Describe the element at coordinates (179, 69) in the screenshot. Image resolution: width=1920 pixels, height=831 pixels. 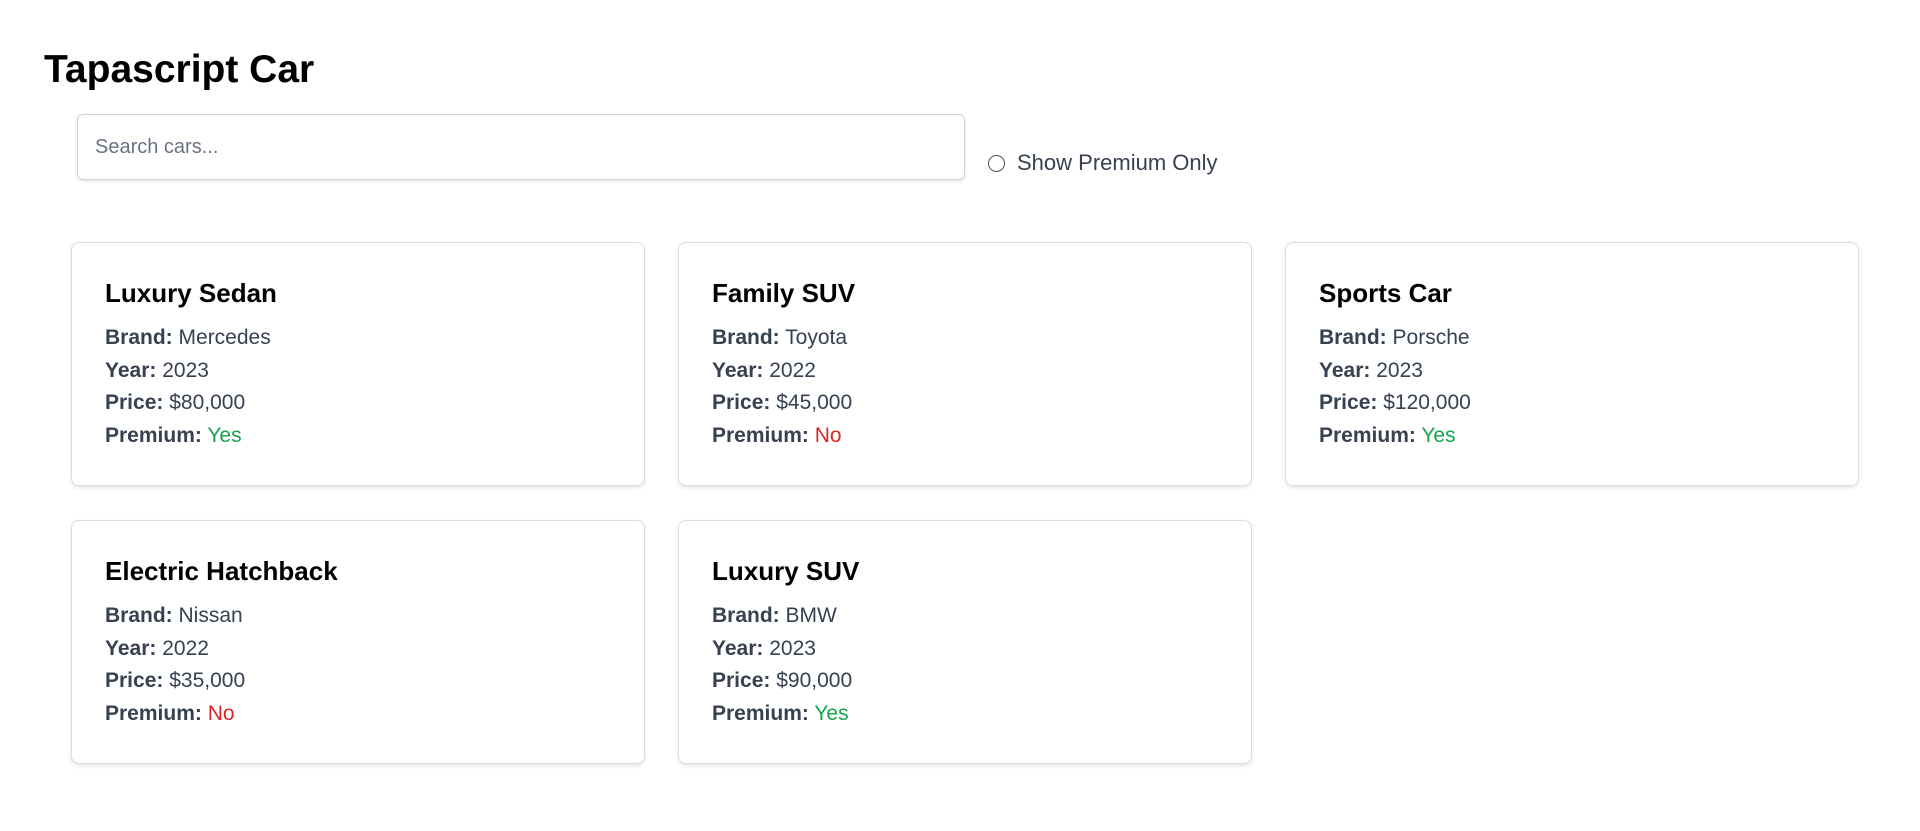
I see `page-title: Tapascript Car` at that location.